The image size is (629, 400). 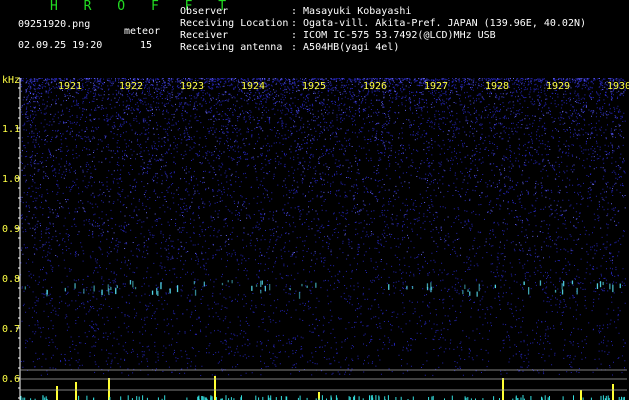 What do you see at coordinates (131, 86) in the screenshot?
I see `x-tick-label: 1922` at bounding box center [131, 86].